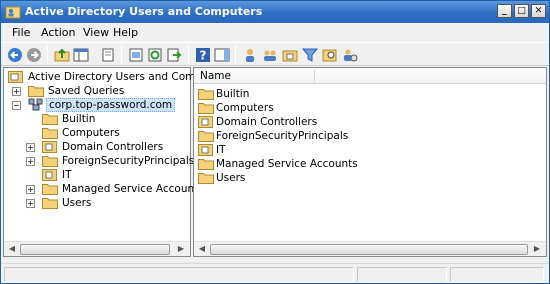 This screenshot has height=284, width=550. What do you see at coordinates (35, 104) in the screenshot?
I see `domain-icon` at bounding box center [35, 104].